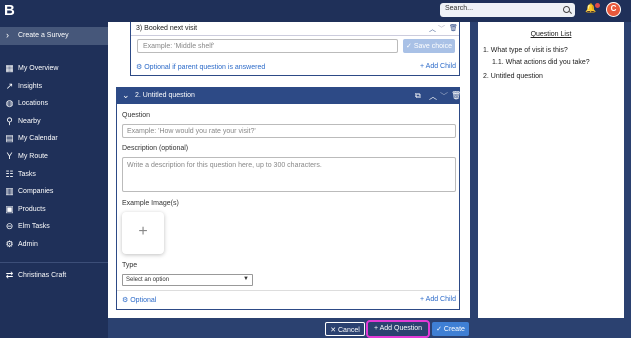 The image size is (631, 338). I want to click on sidebar-item-label: Tasks, so click(27, 174).